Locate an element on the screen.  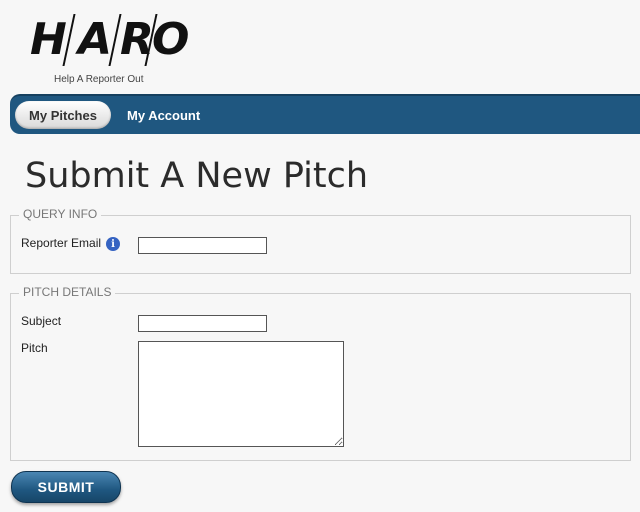
logo-letter-a: A is located at coordinates (95, 39).